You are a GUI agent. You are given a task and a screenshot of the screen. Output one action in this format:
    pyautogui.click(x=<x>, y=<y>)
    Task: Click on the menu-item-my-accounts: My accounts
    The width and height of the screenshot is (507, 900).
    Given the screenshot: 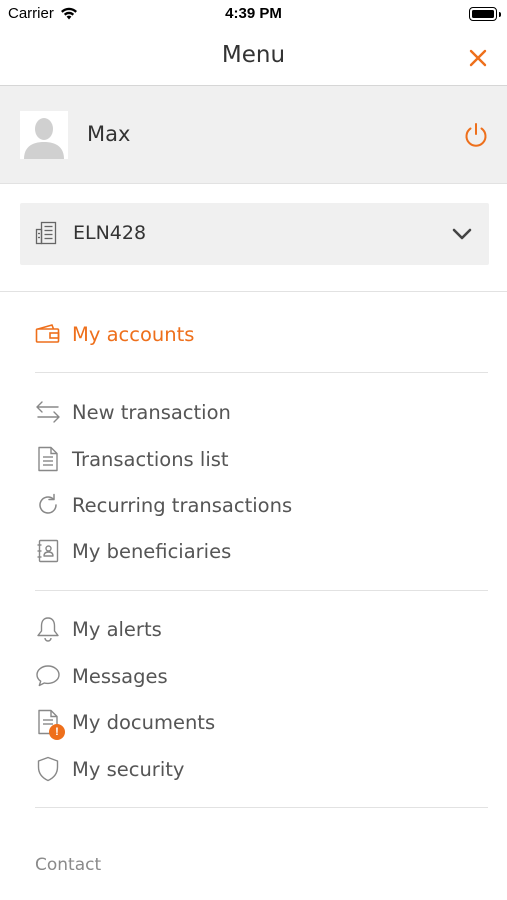 What is the action you would take?
    pyautogui.click(x=114, y=334)
    